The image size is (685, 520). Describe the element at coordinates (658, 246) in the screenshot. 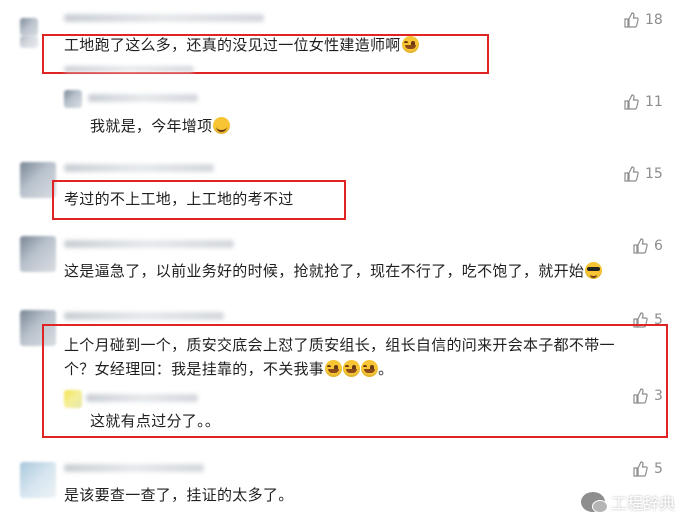

I see `like-count: 6` at that location.